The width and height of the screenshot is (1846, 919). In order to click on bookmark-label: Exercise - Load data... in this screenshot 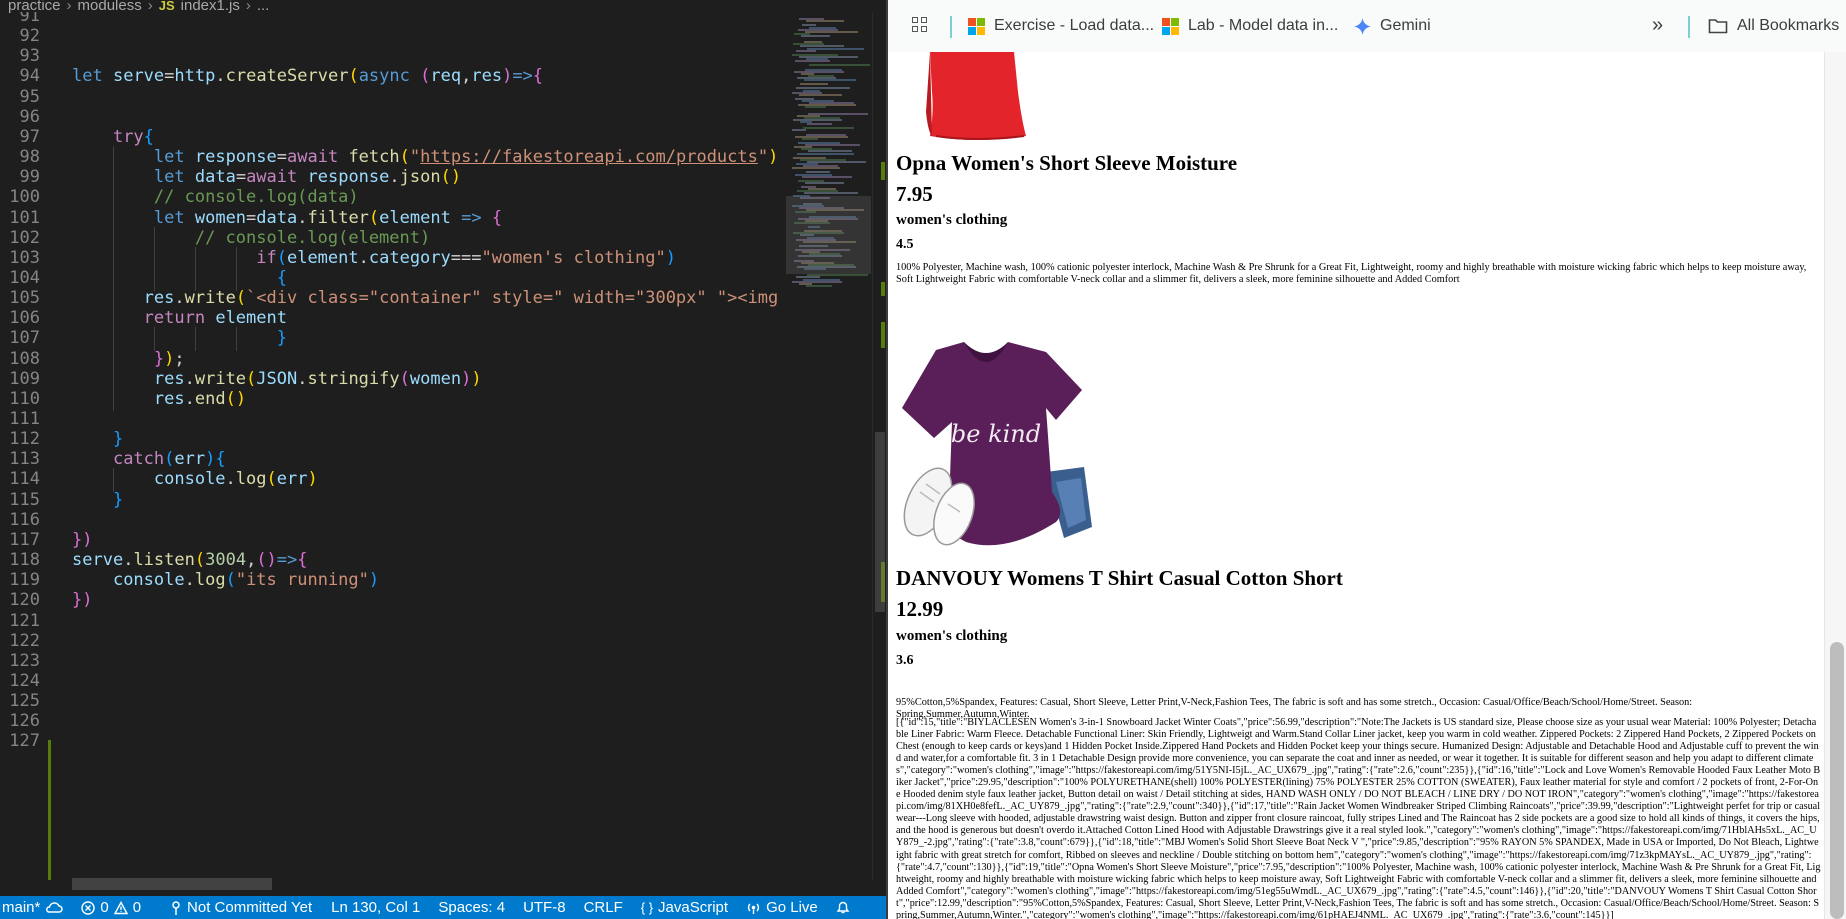, I will do `click(1074, 25)`.